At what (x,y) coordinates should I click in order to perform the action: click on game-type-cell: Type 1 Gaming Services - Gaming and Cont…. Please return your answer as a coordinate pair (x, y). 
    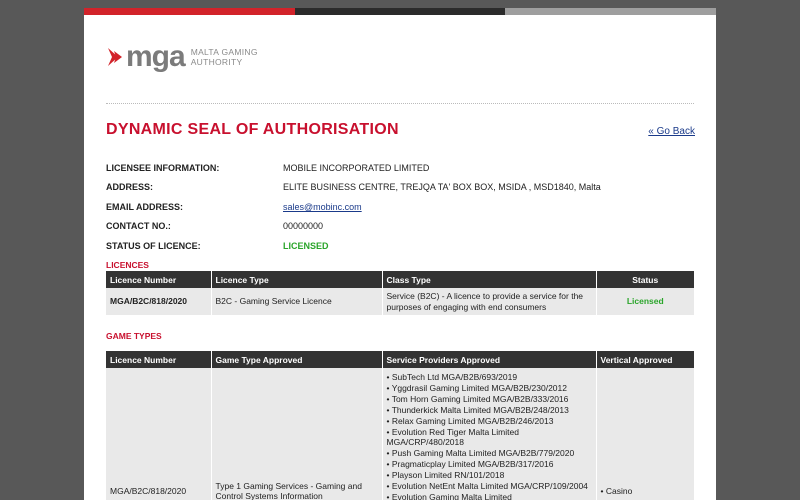
    Looking at the image, I should click on (297, 434).